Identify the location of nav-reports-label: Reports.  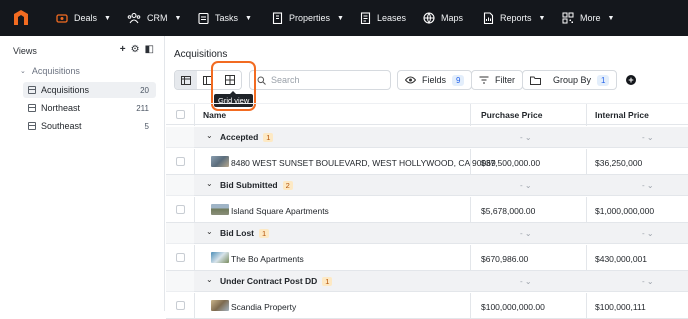
(516, 18).